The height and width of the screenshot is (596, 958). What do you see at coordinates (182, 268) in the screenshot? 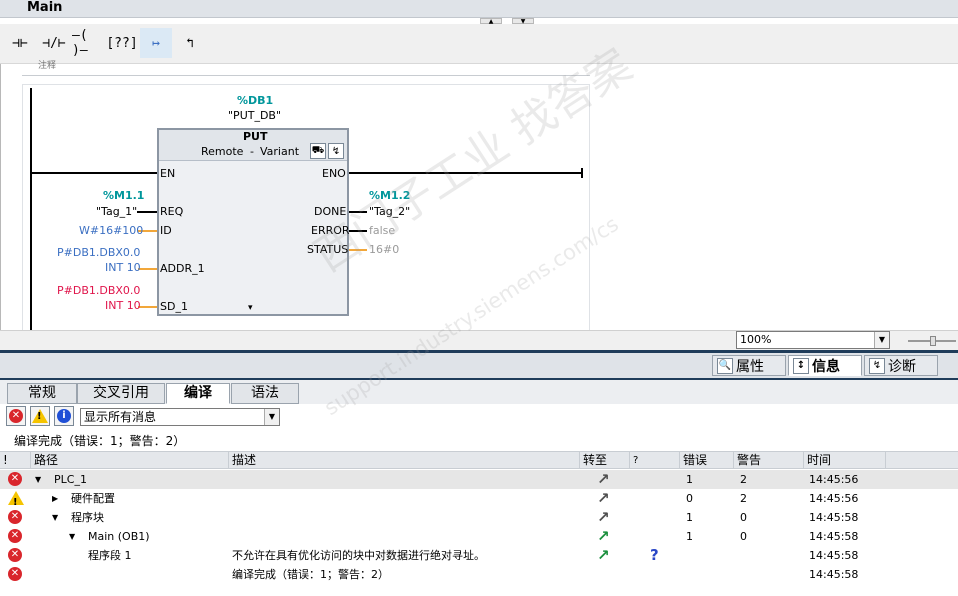
I see `pin-addr: ADDR_1` at bounding box center [182, 268].